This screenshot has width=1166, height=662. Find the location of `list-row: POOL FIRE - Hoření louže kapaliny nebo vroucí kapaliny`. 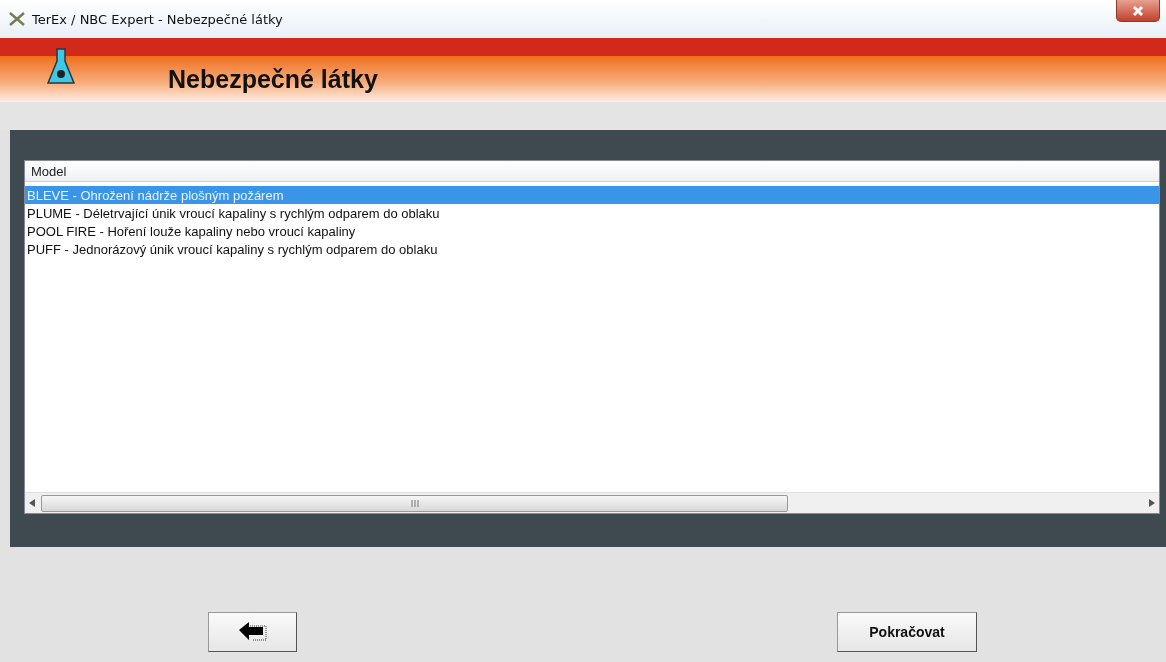

list-row: POOL FIRE - Hoření louže kapaliny nebo vroucí kapaliny is located at coordinates (592, 231).